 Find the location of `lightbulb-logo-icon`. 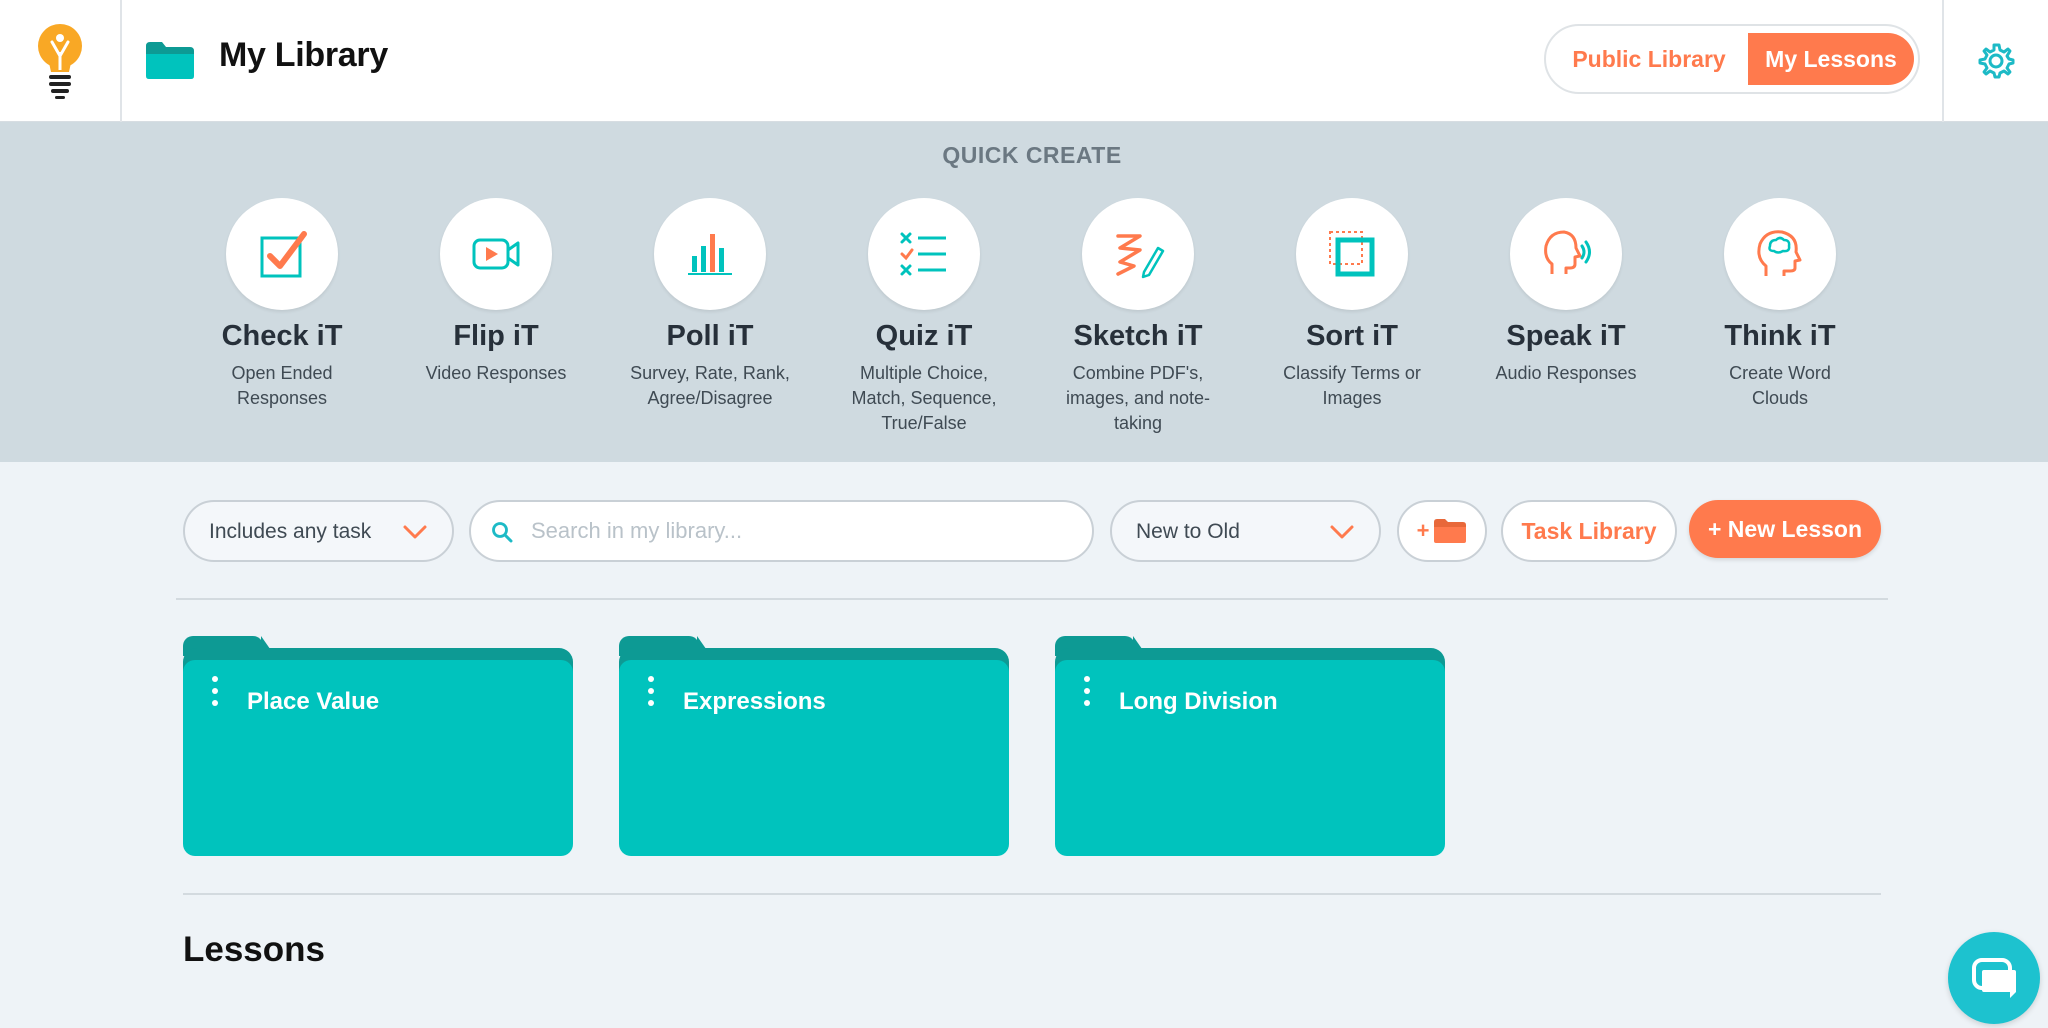

lightbulb-logo-icon is located at coordinates (60, 61).